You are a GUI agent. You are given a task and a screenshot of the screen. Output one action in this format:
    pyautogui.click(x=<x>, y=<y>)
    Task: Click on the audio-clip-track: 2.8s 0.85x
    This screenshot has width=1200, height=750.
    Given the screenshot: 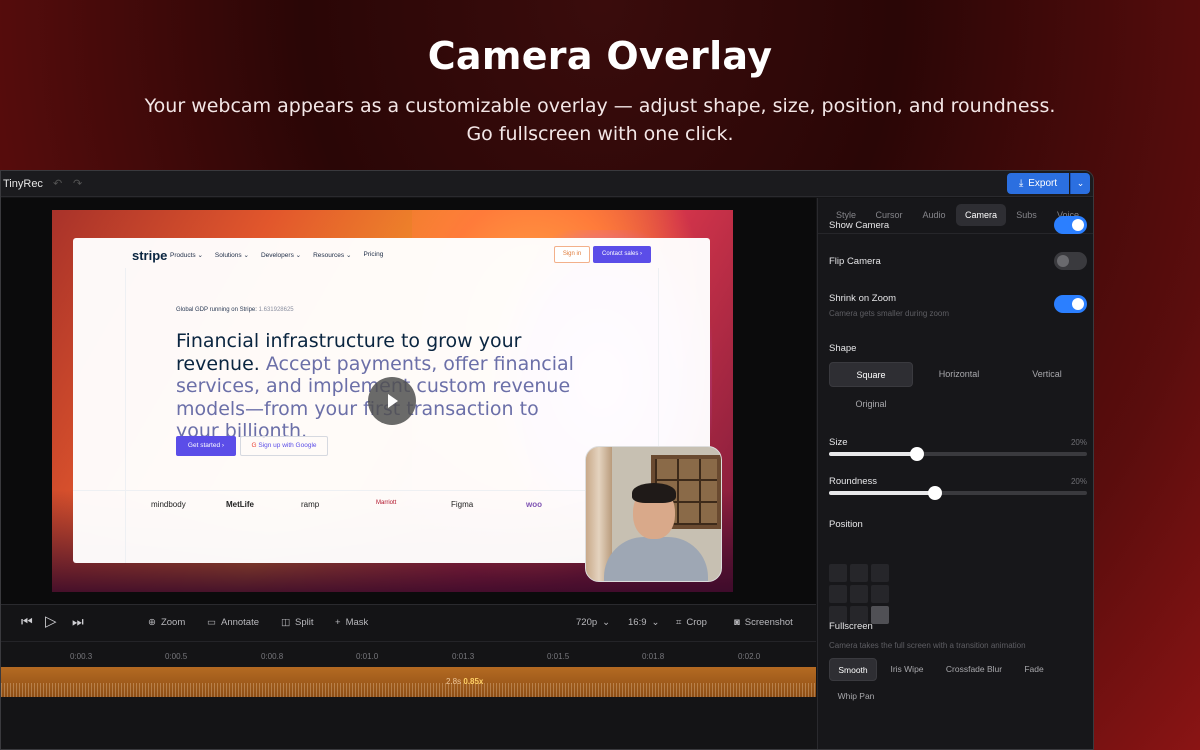 What is the action you would take?
    pyautogui.click(x=408, y=682)
    